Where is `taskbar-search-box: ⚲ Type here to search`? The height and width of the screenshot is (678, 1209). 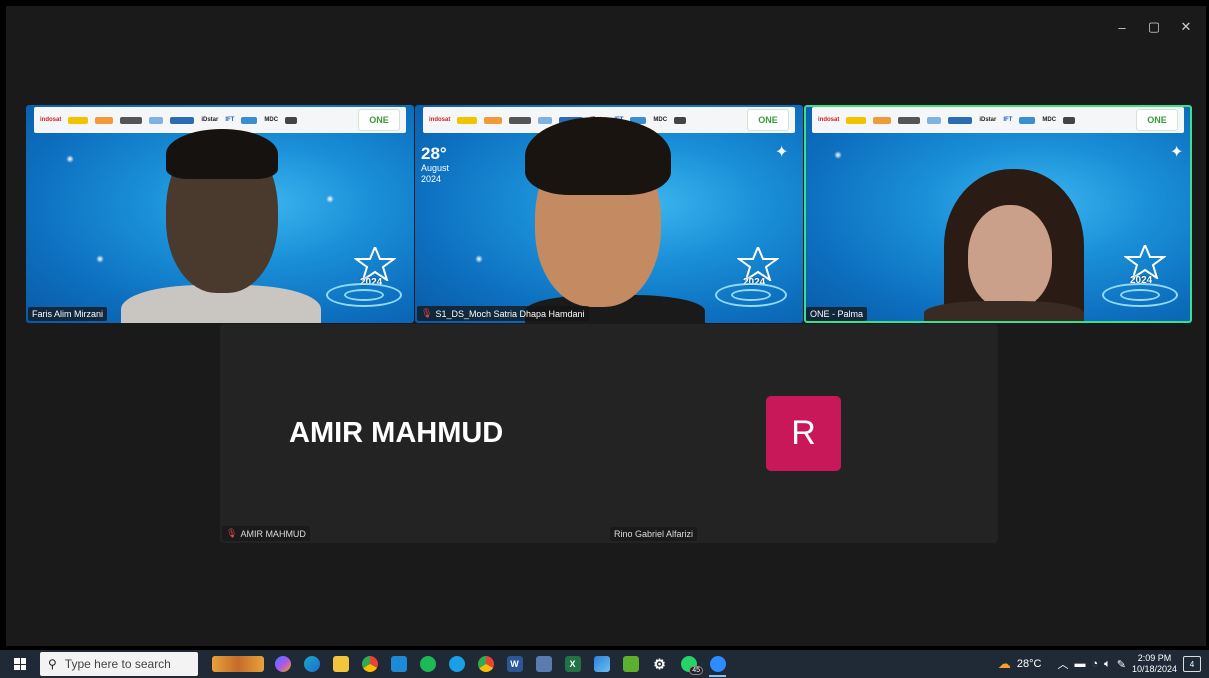
taskbar-search-box: ⚲ Type here to search is located at coordinates (119, 664).